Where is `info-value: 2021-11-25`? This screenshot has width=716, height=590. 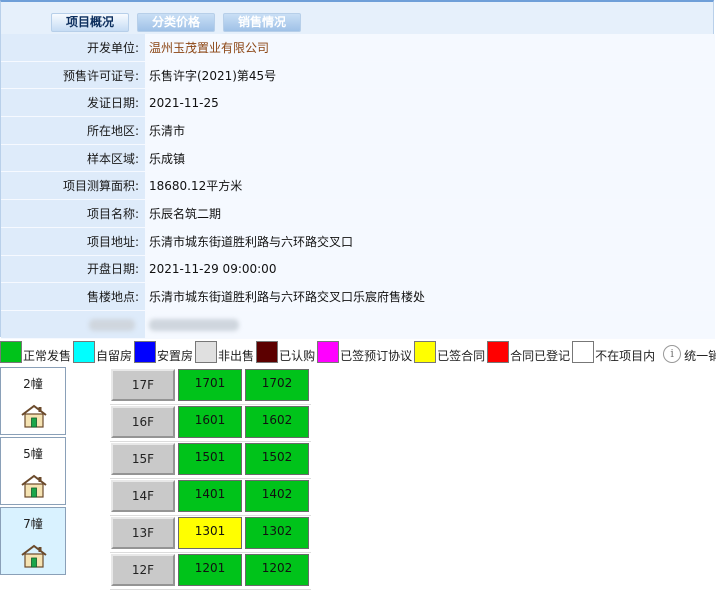 info-value: 2021-11-25 is located at coordinates (430, 103).